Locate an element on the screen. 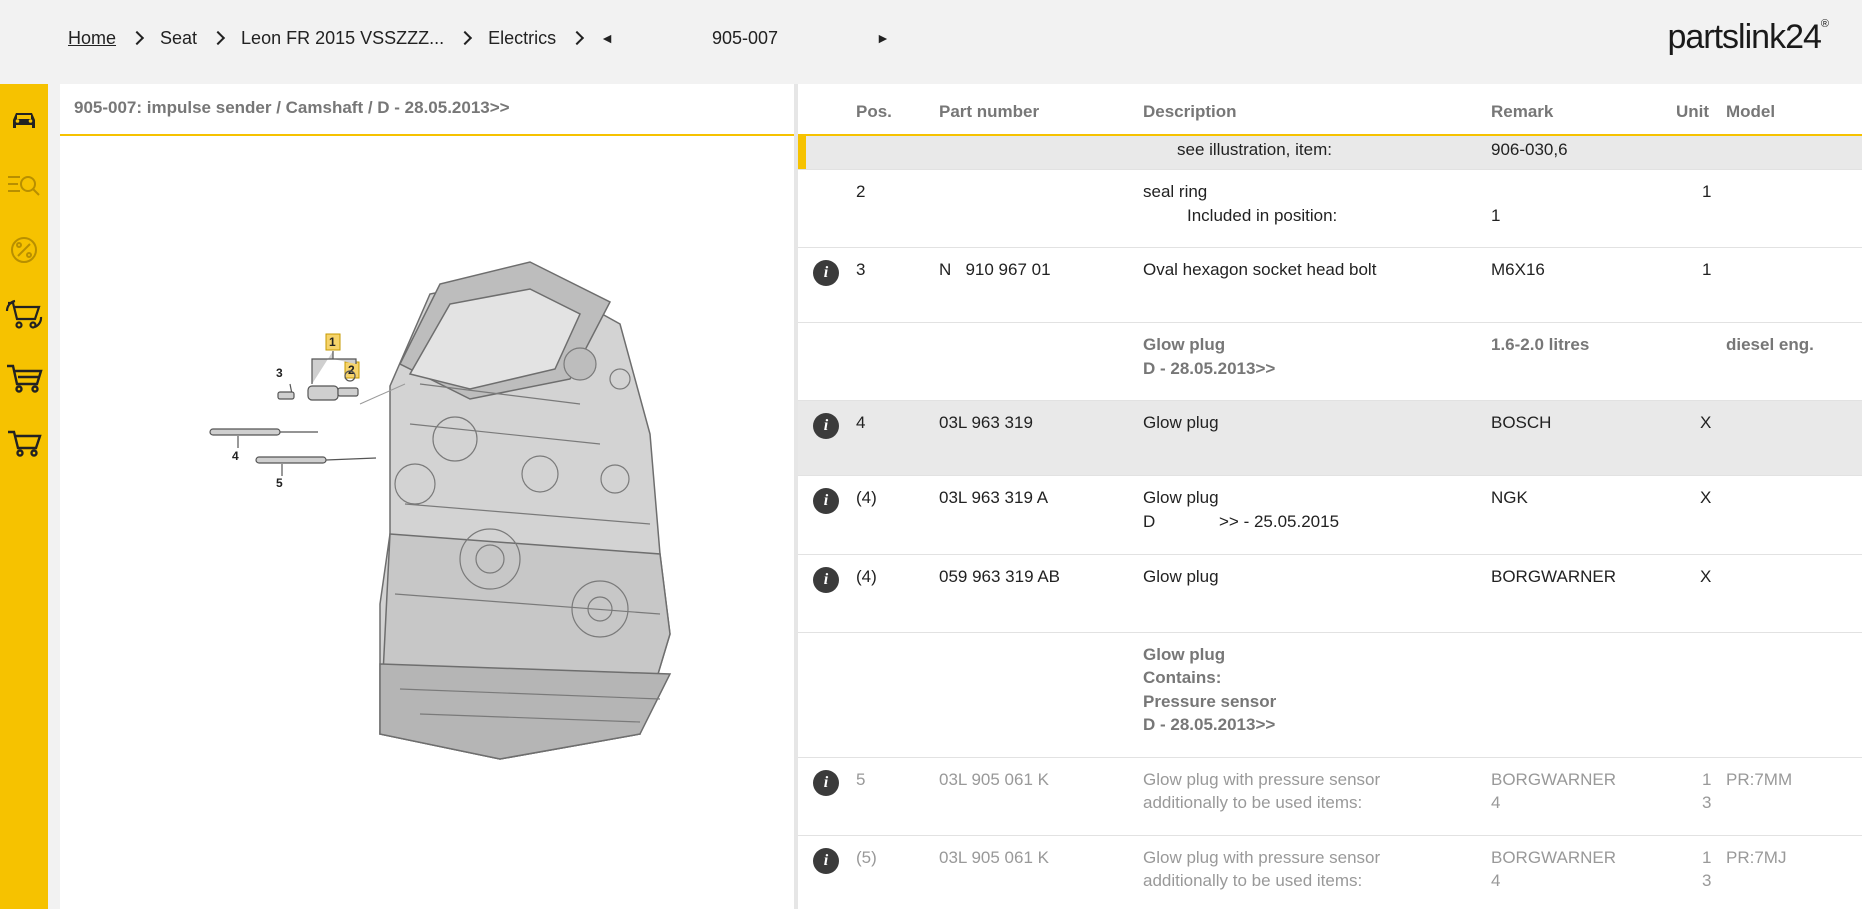  remark-cell: NGK is located at coordinates (1509, 497).